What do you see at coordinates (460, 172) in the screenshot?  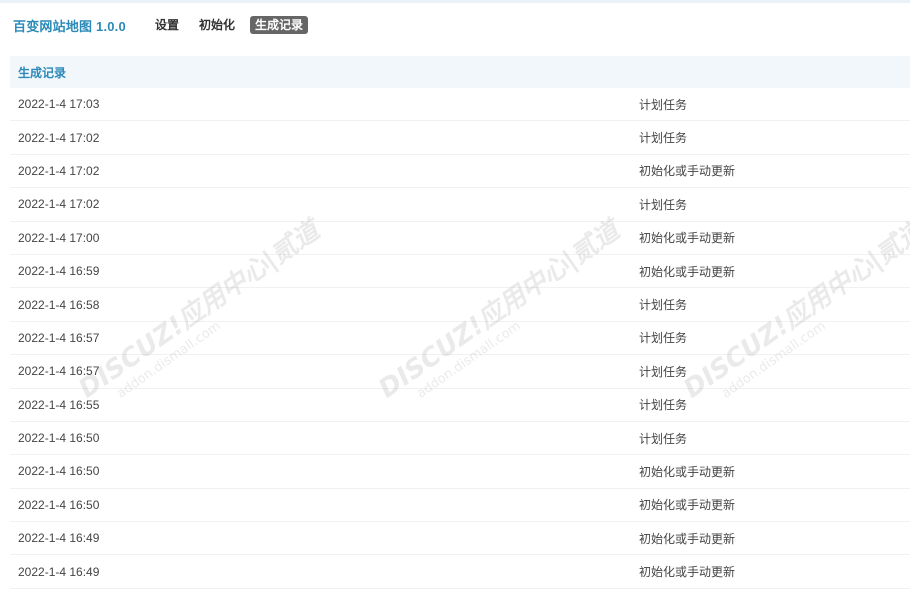 I see `table-row: 2022-1-4 17:02 初始化或手动更新` at bounding box center [460, 172].